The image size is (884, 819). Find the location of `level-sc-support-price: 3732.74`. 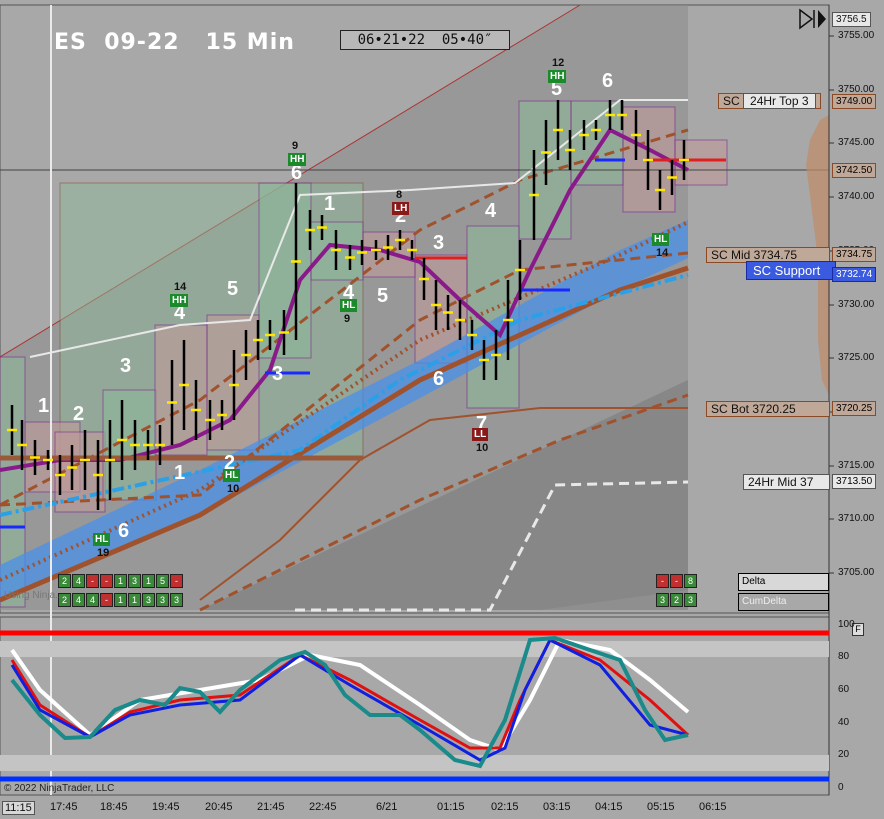

level-sc-support-price: 3732.74 is located at coordinates (854, 274).